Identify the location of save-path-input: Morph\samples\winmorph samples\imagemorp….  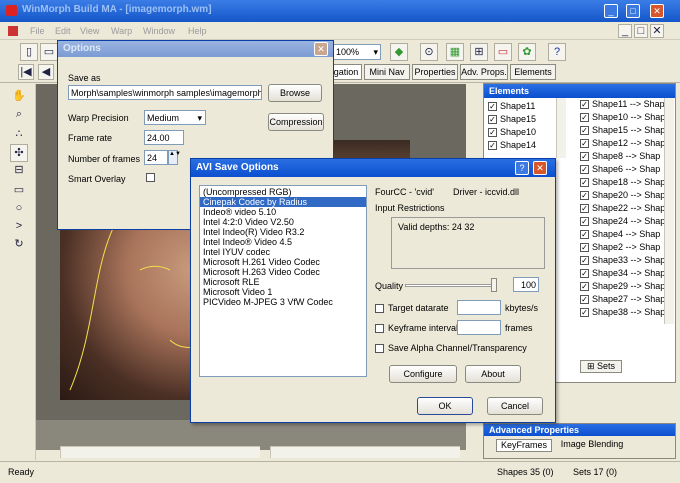
(165, 92).